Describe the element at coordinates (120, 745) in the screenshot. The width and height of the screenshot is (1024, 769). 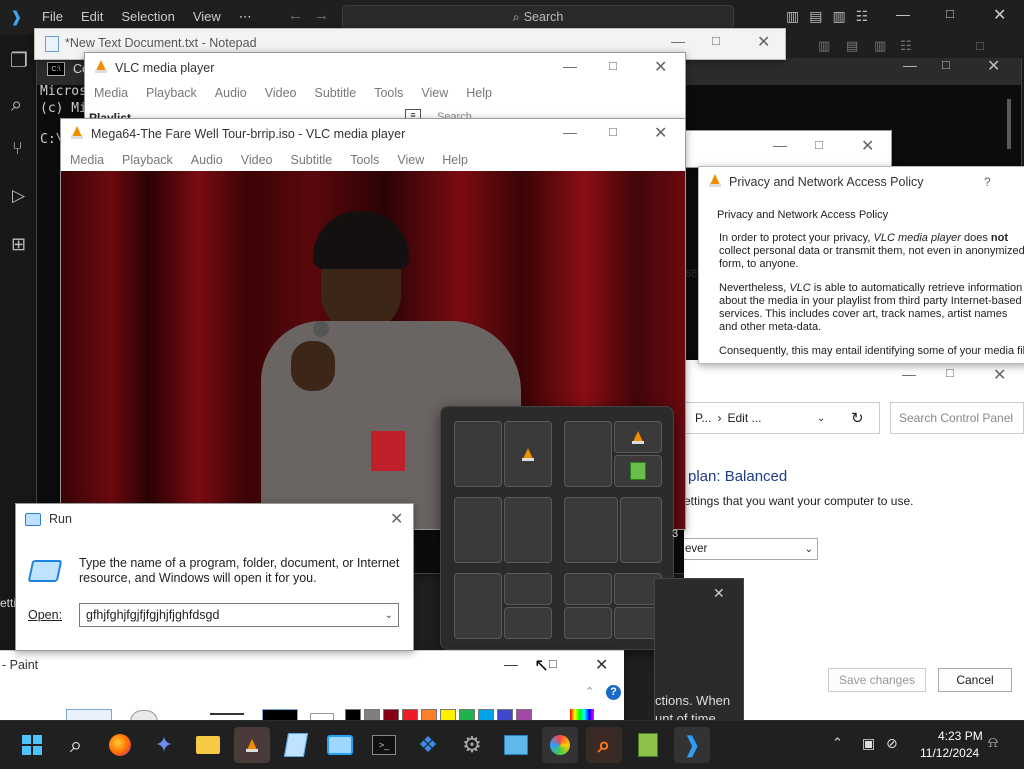
I see `taskbar-firefox` at that location.